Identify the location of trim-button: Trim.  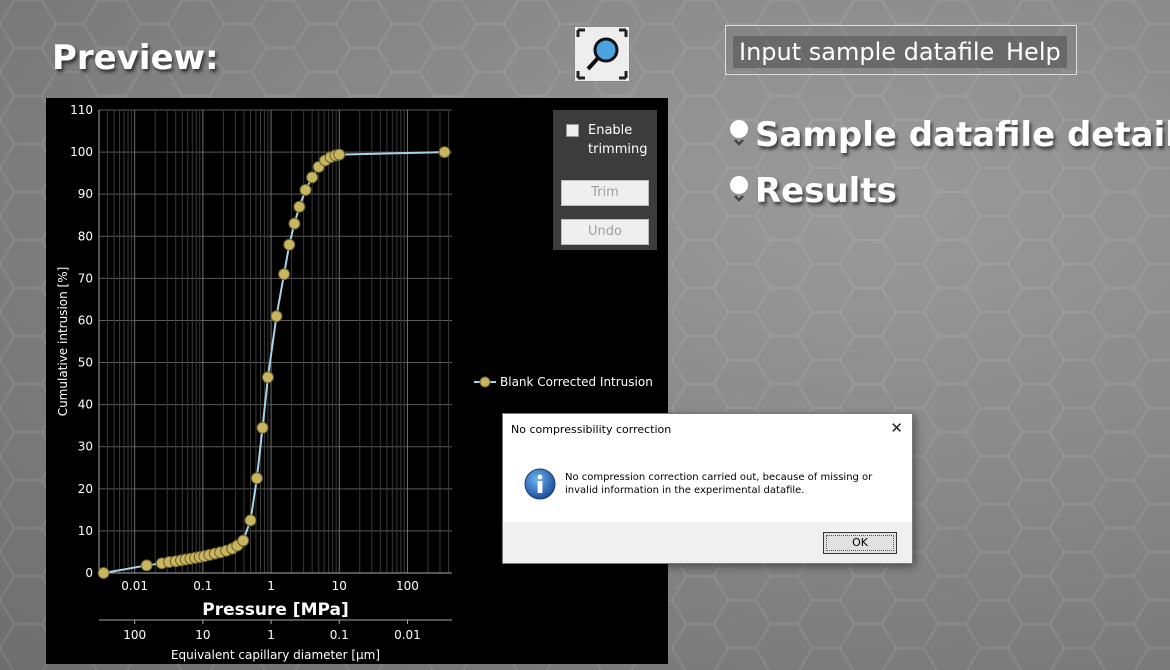
(605, 193).